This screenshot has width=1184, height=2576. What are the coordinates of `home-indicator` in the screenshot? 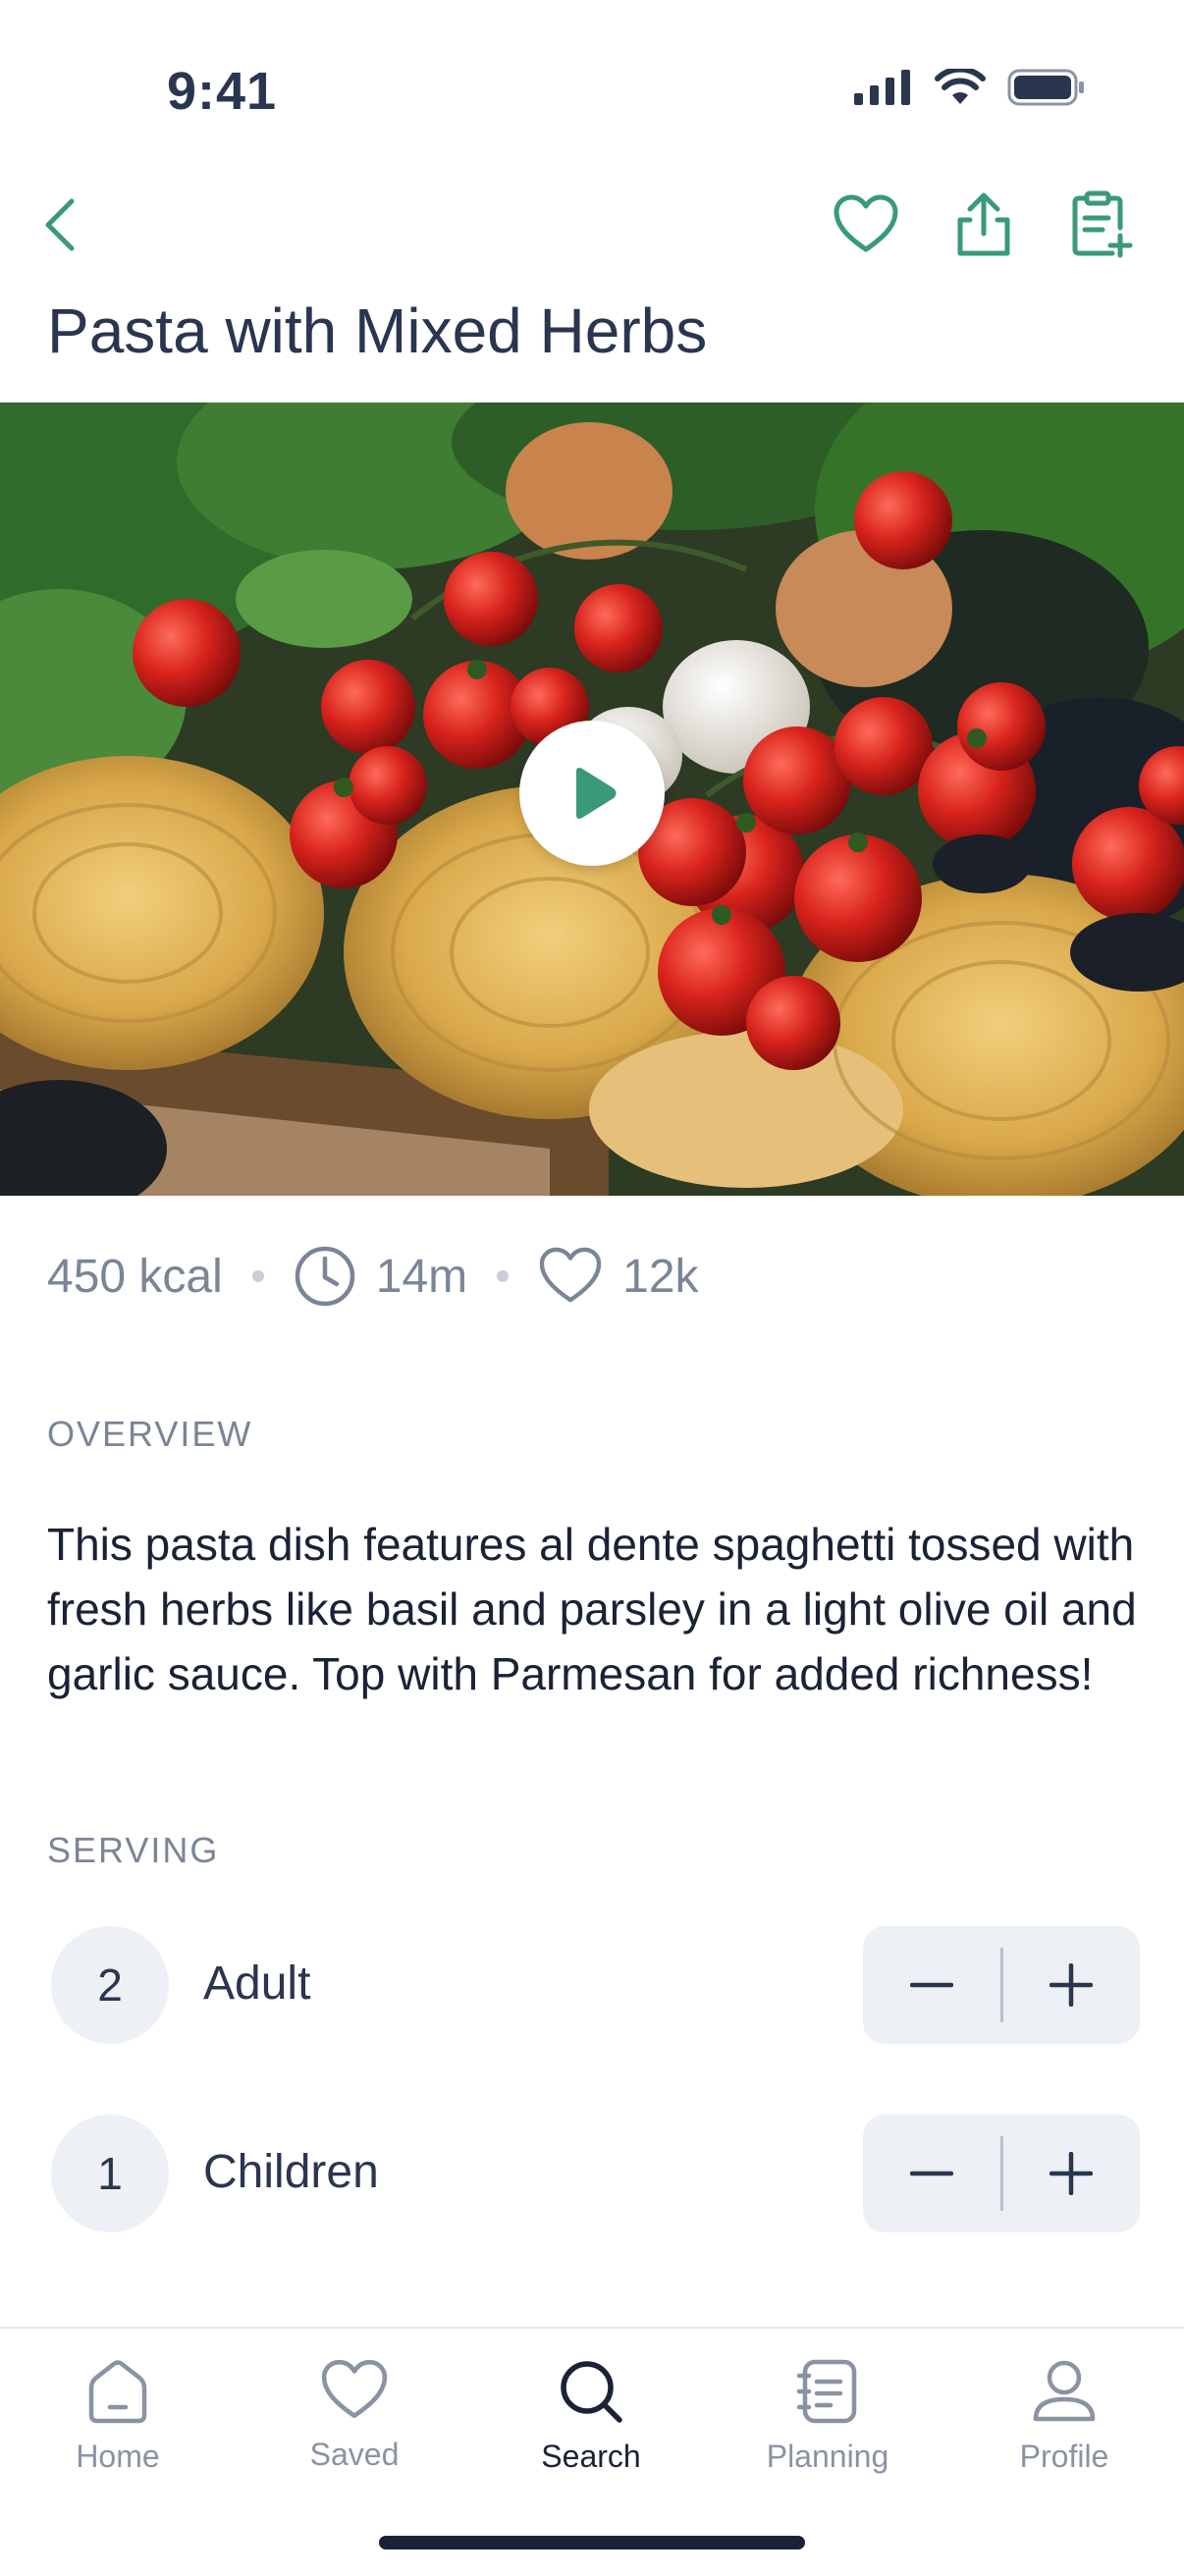 It's located at (592, 2542).